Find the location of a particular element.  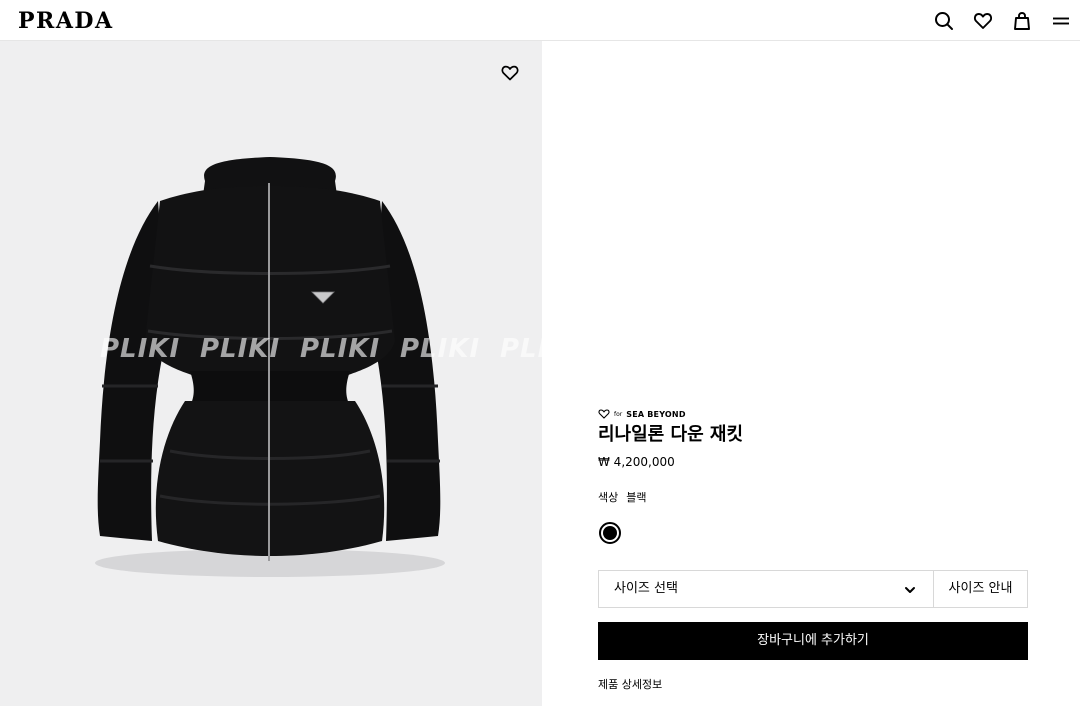

product-title: 리나일론 다운 재킷 is located at coordinates (671, 434).